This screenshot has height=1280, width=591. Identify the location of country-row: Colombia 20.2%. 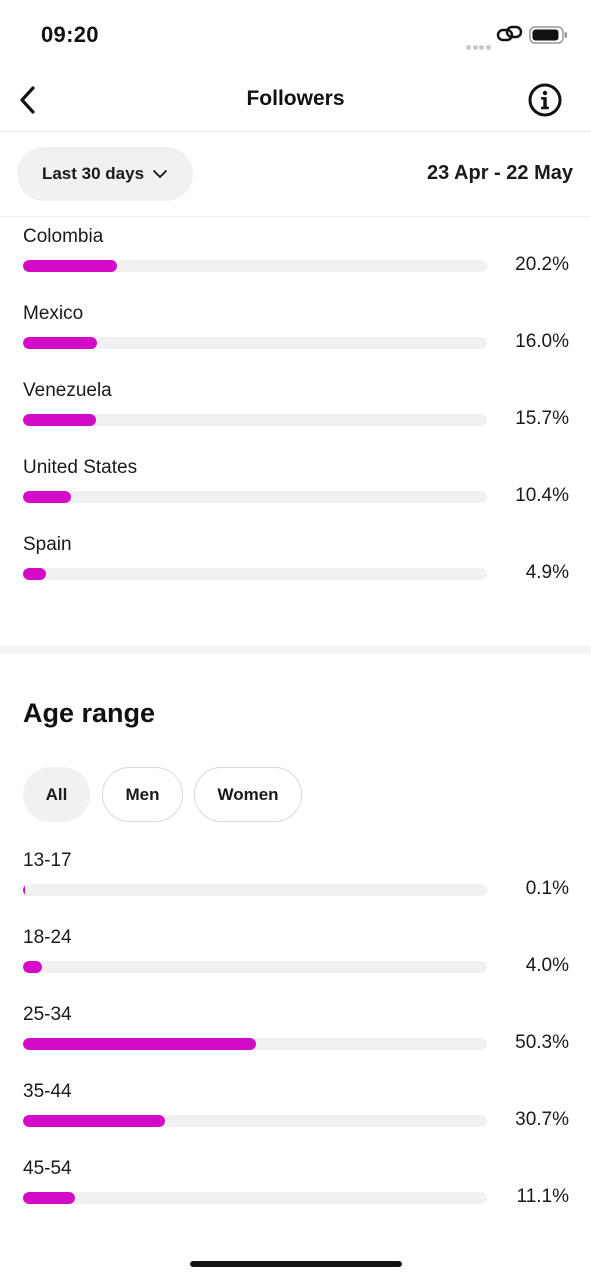
(296, 254).